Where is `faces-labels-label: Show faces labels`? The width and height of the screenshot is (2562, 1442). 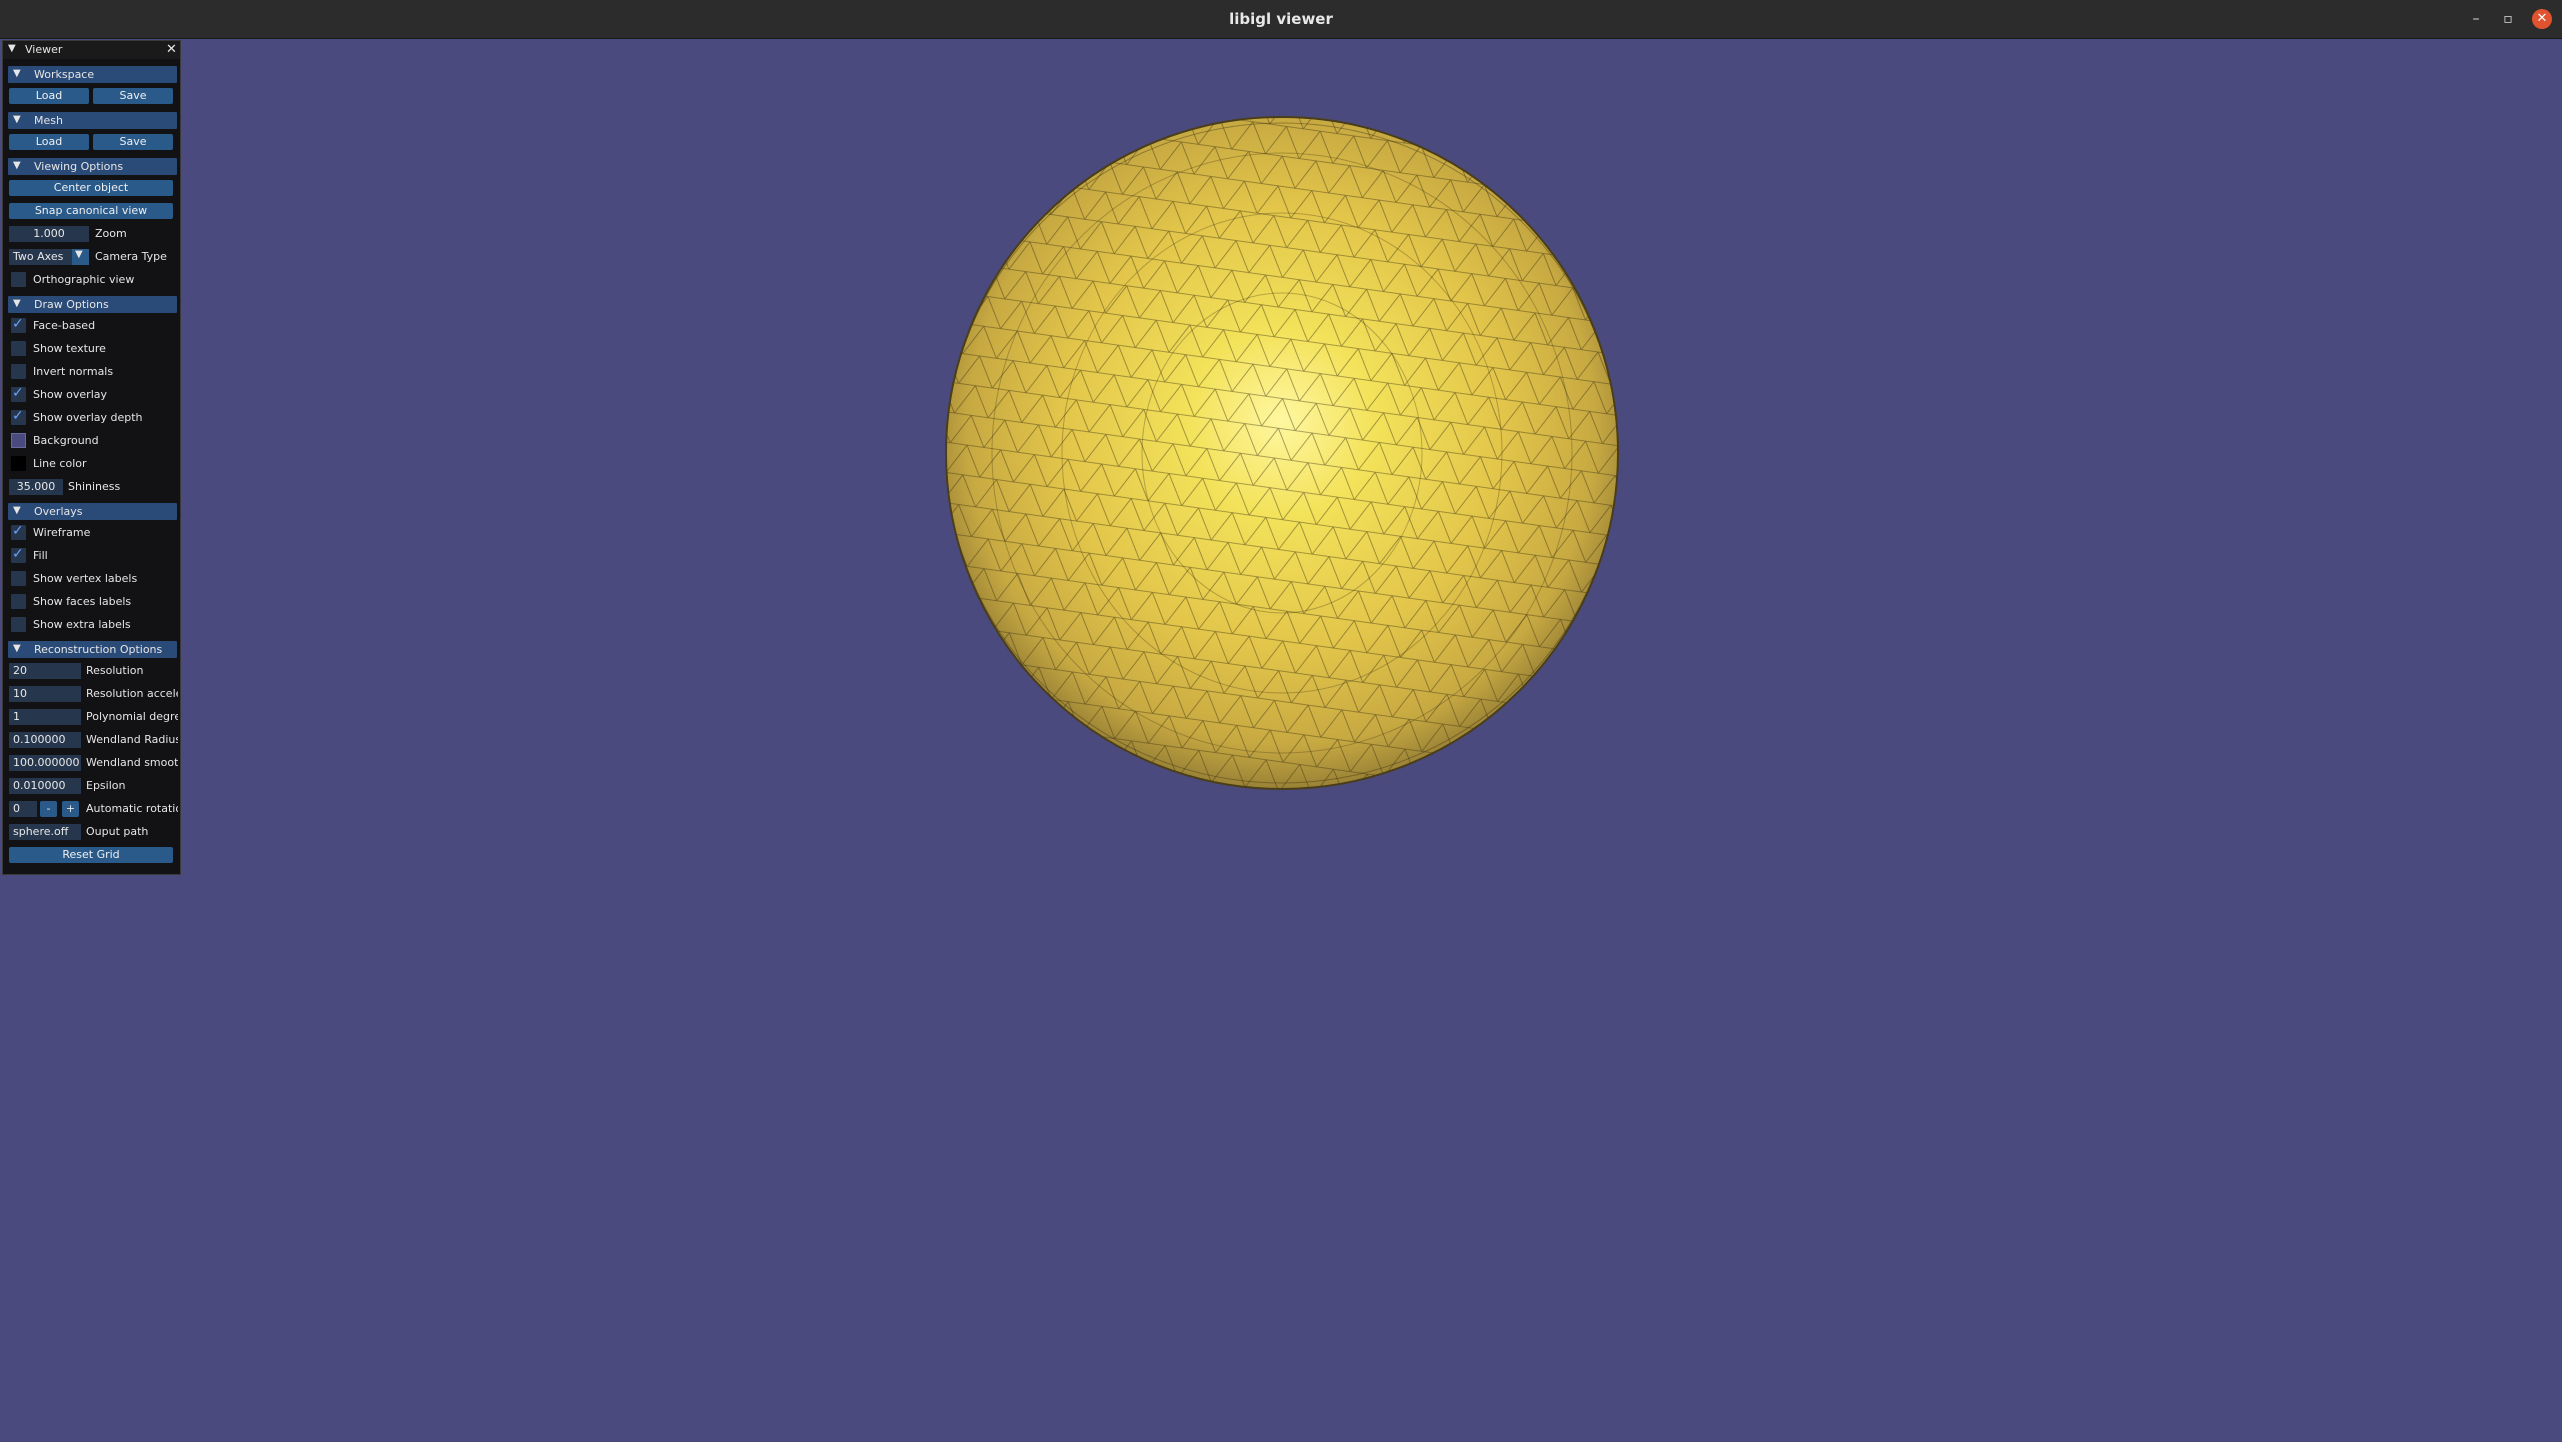 faces-labels-label: Show faces labels is located at coordinates (82, 601).